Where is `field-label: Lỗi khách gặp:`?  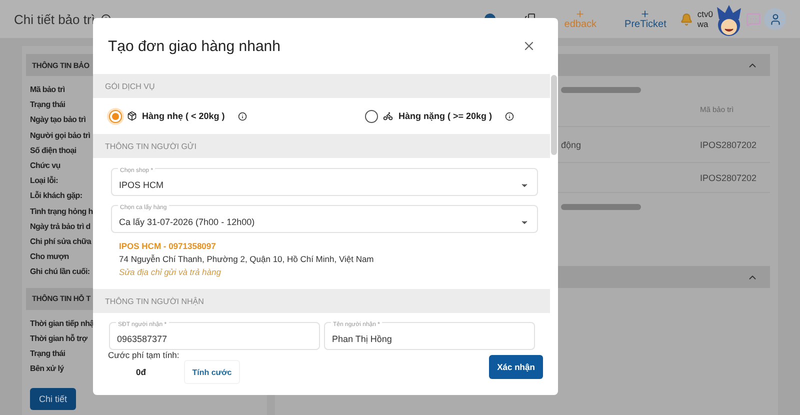
field-label: Lỗi khách gặp: is located at coordinates (56, 196).